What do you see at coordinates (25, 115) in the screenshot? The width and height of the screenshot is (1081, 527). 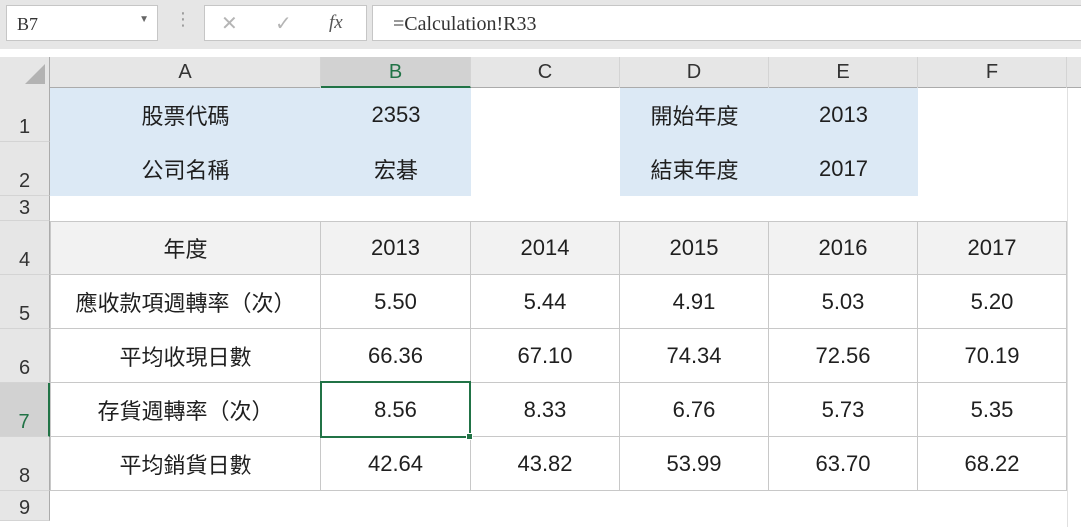 I see `row-header-1: 1` at bounding box center [25, 115].